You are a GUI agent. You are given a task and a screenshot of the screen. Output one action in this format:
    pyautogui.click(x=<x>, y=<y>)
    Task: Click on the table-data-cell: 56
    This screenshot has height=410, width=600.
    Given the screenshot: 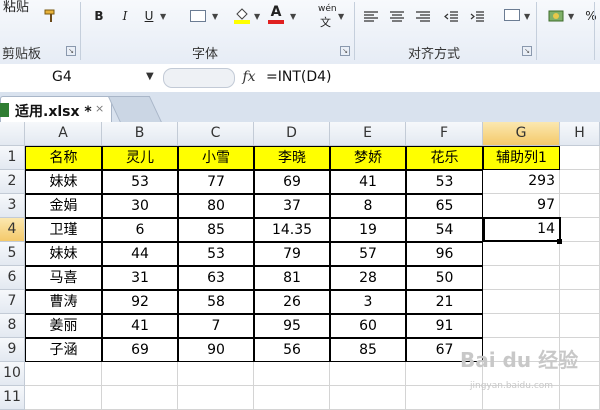 What is the action you would take?
    pyautogui.click(x=292, y=350)
    